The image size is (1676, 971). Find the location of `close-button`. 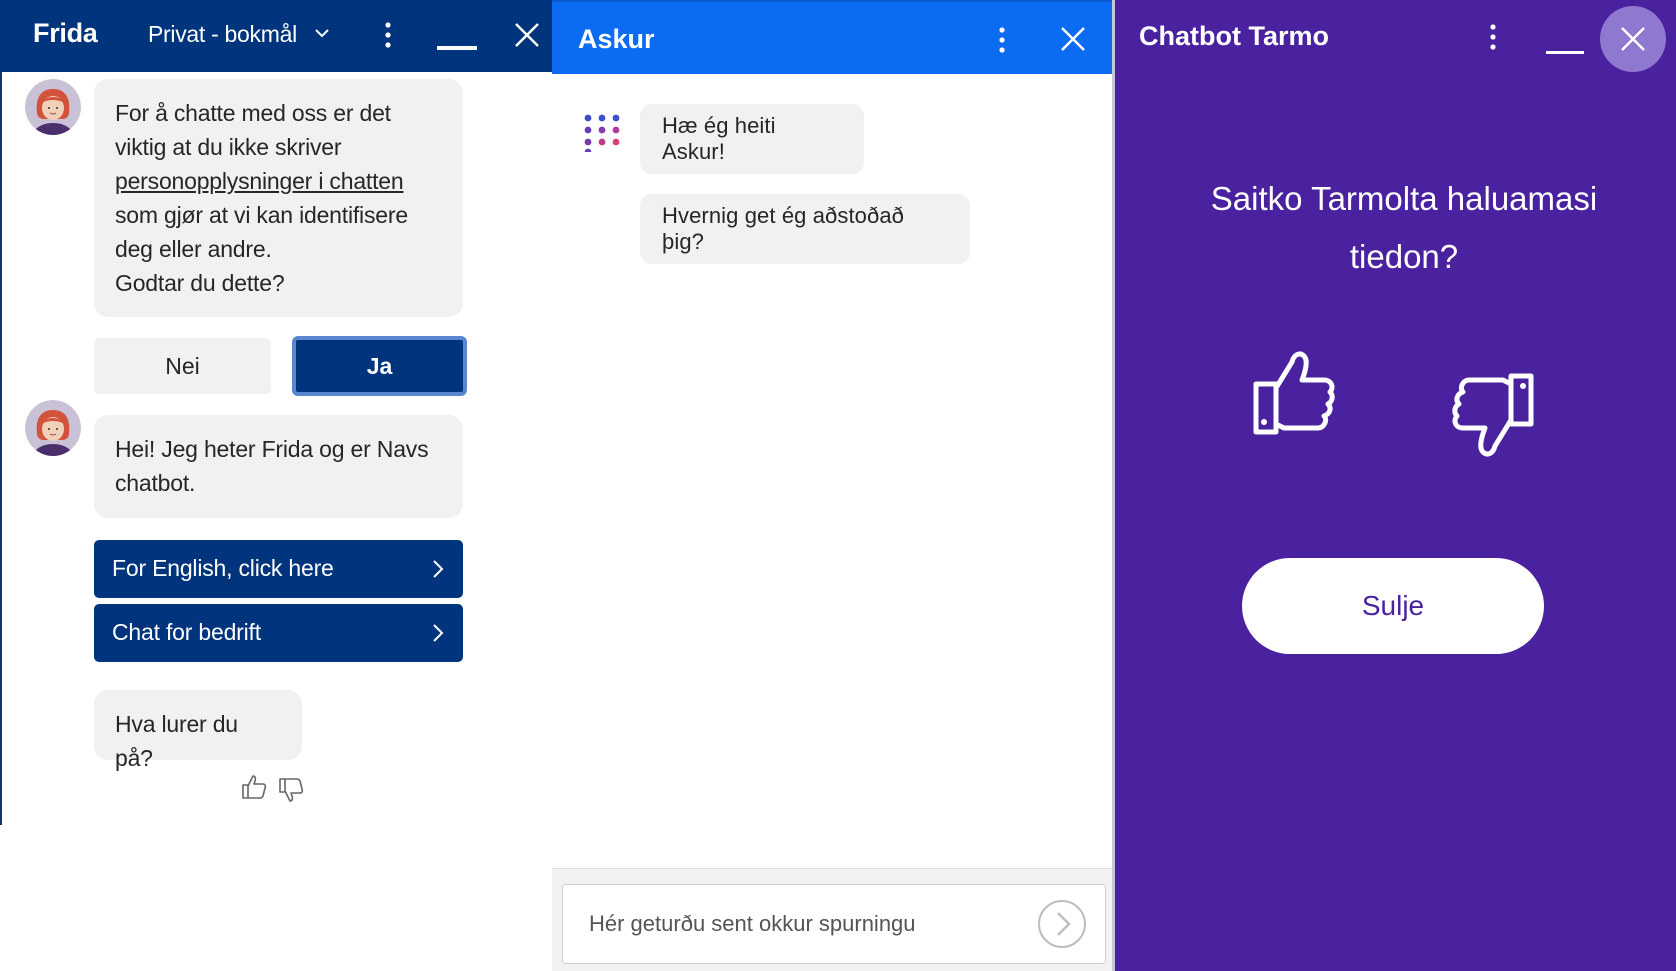

close-button is located at coordinates (1633, 39).